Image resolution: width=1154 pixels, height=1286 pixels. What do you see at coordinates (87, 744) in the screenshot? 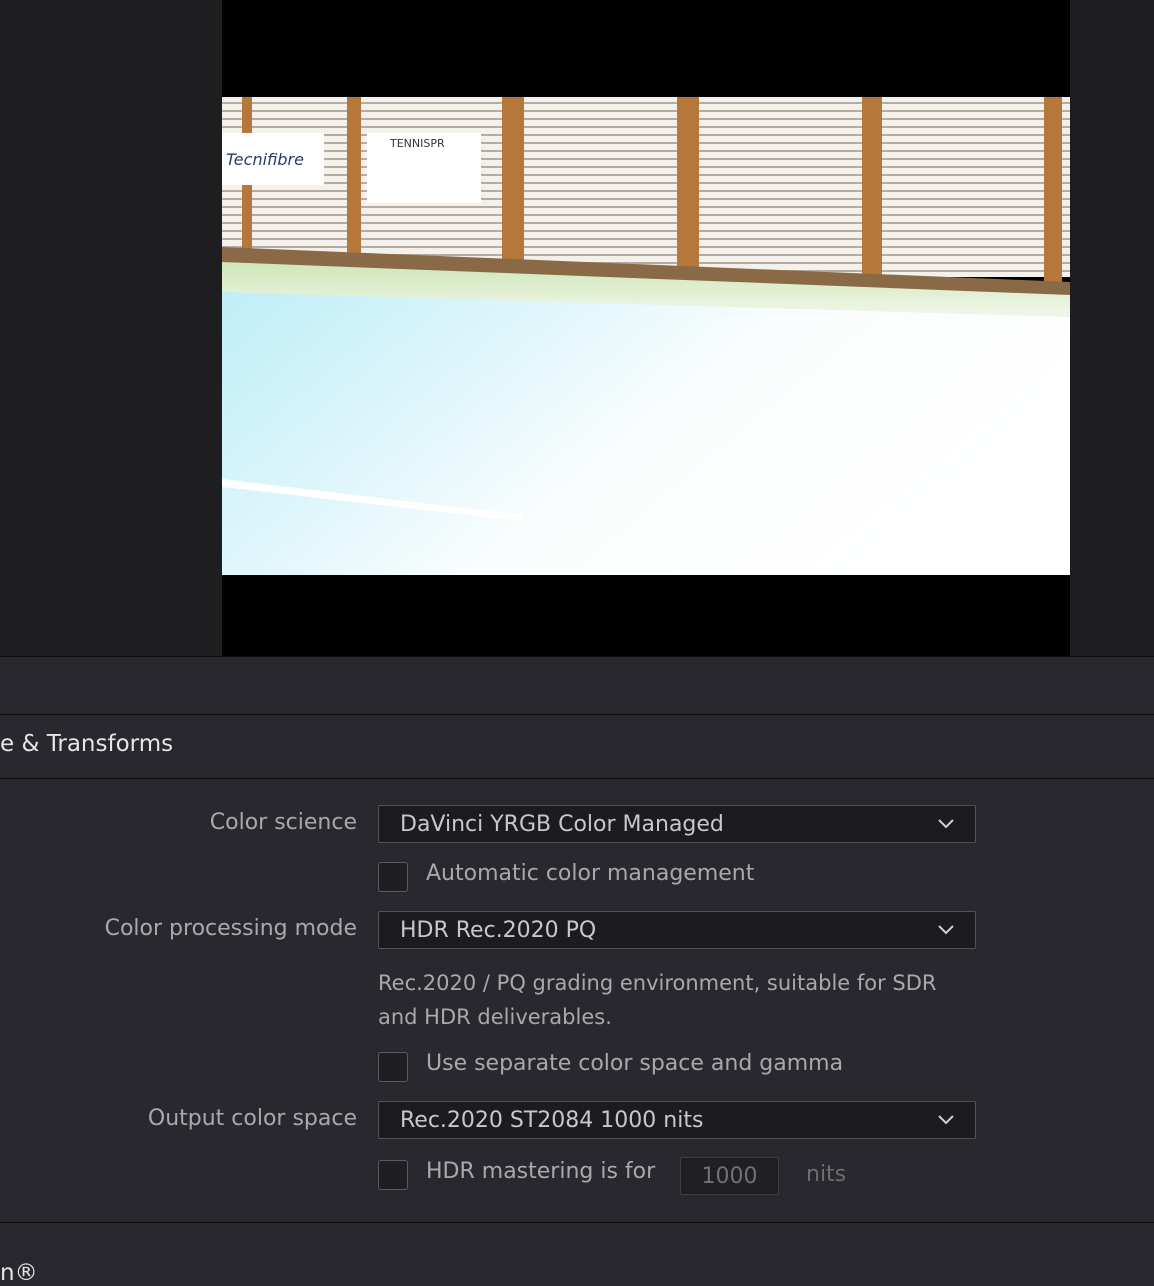
I see `section-title: e & Transforms` at bounding box center [87, 744].